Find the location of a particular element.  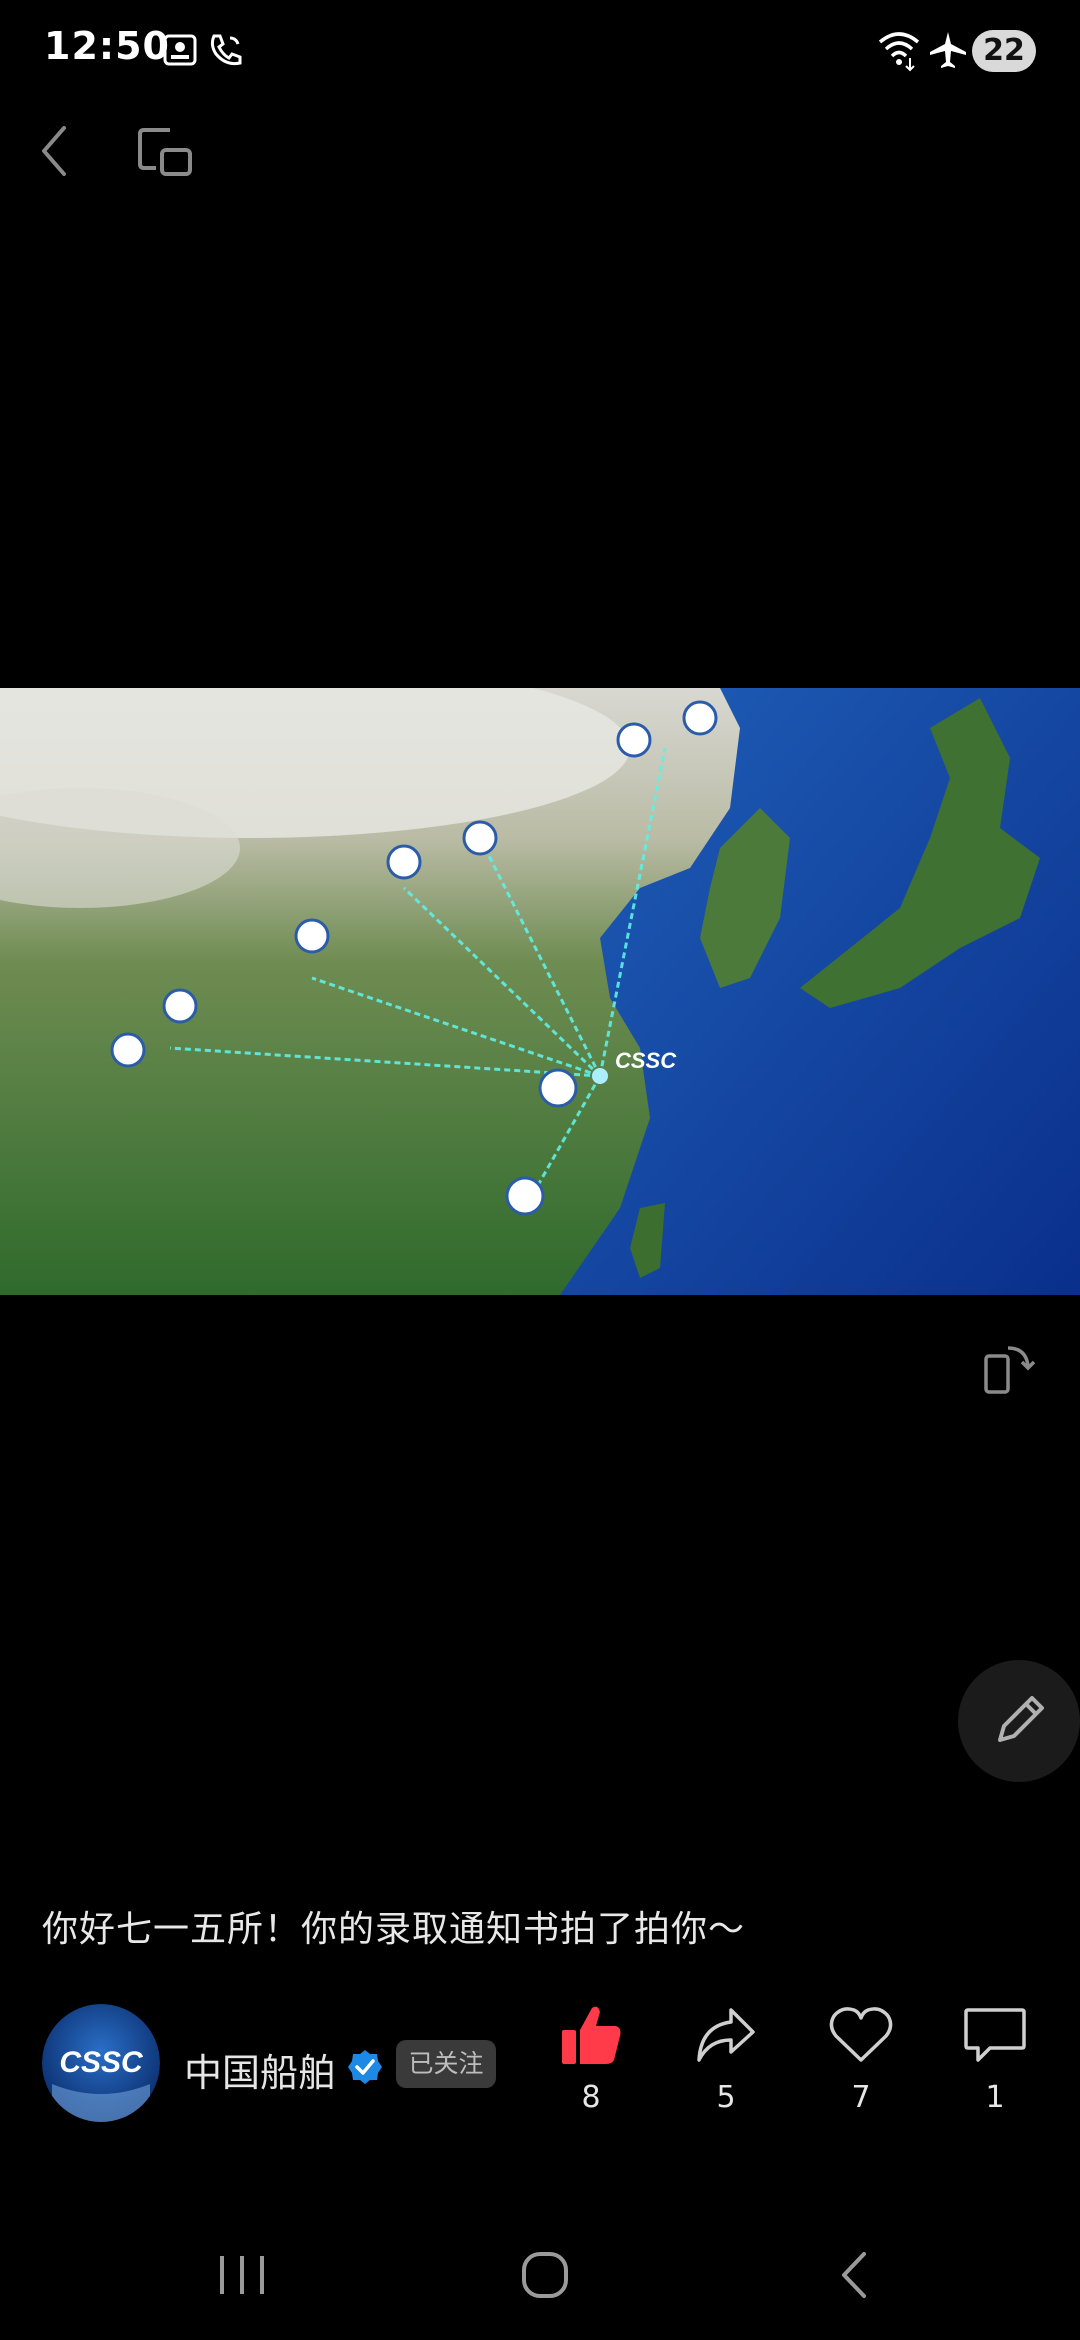

account-name: 中国船舶 is located at coordinates (260, 2069).